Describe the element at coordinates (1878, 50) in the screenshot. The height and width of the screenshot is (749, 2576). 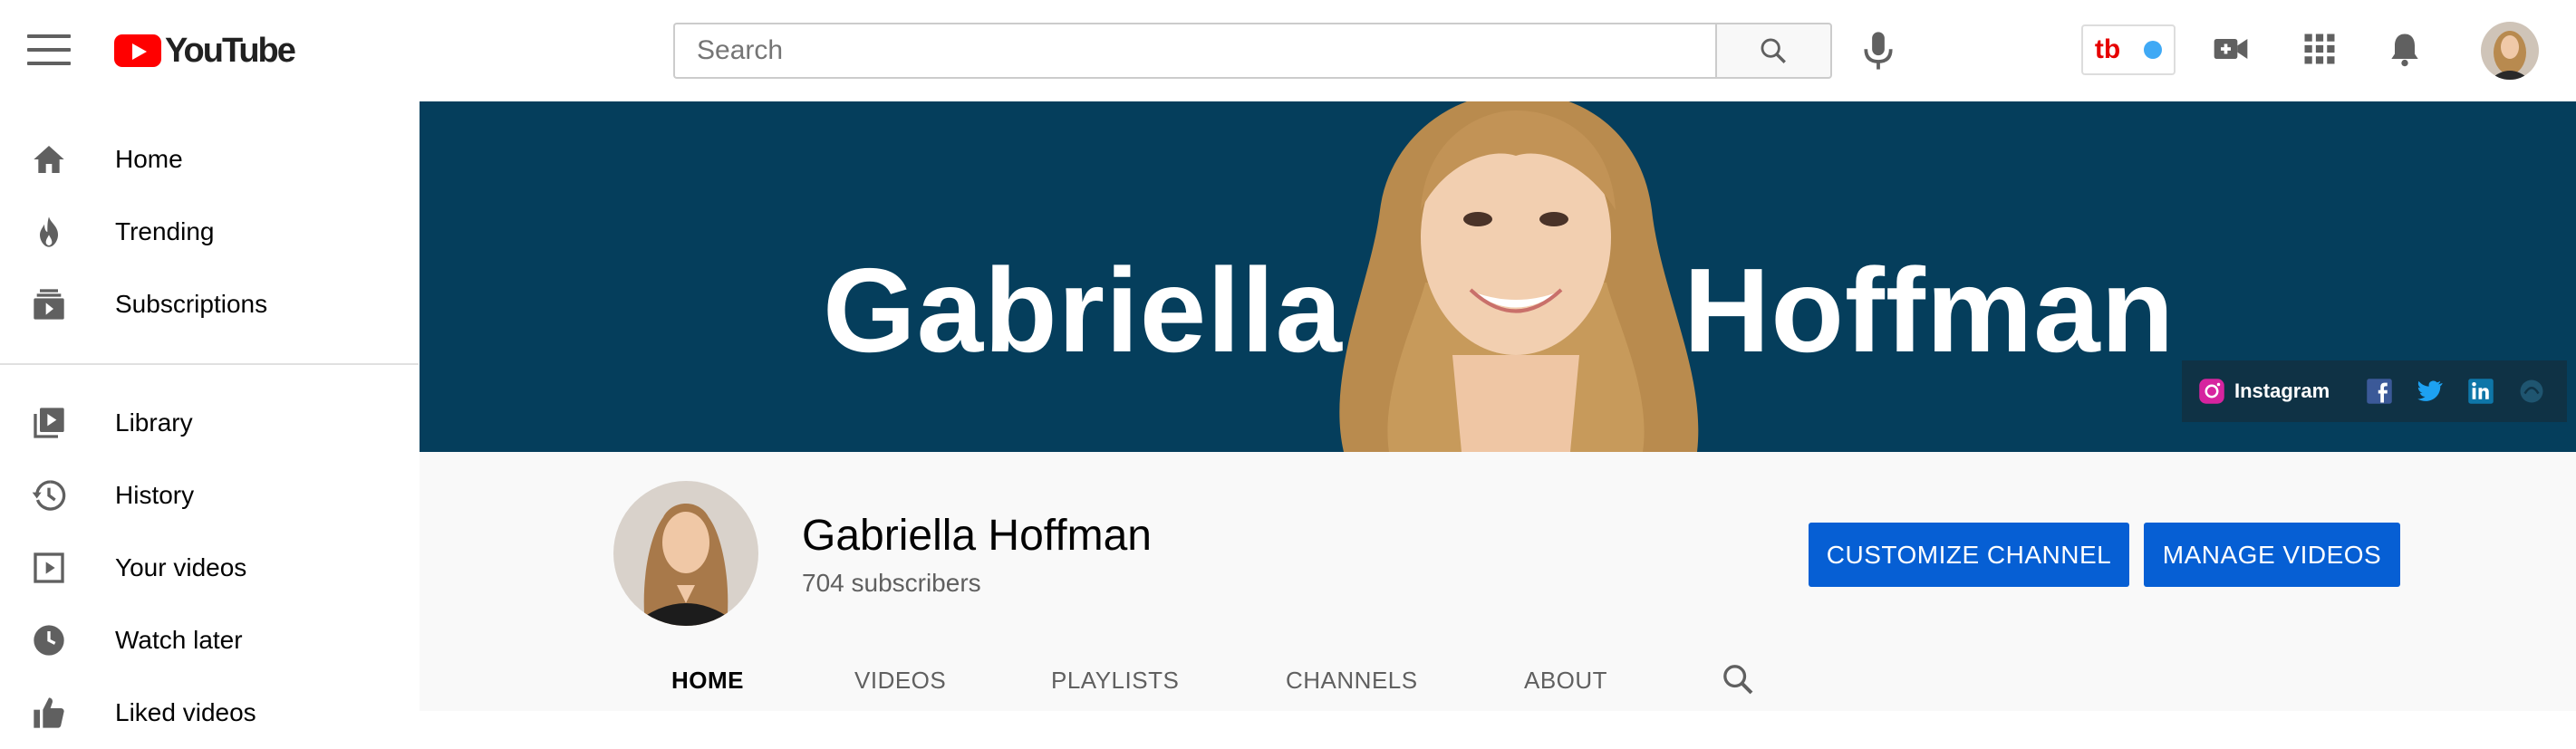
I see `microphone-icon` at that location.